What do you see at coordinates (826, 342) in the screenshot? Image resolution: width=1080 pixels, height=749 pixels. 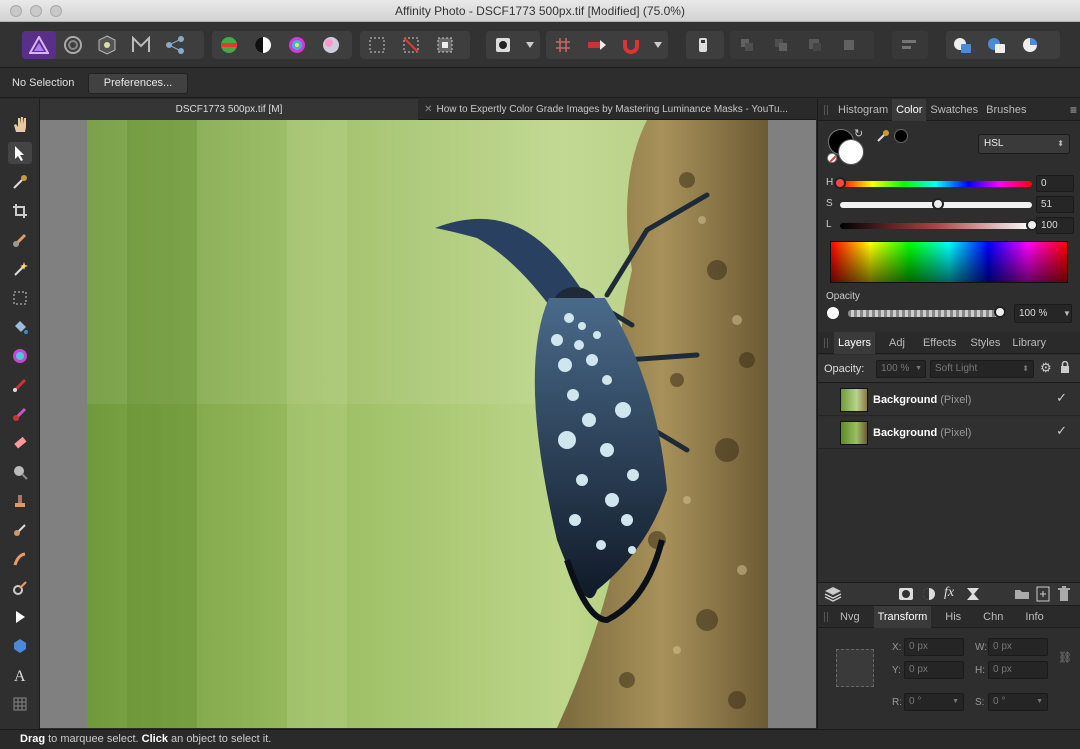 I see `layers-grip-icon` at bounding box center [826, 342].